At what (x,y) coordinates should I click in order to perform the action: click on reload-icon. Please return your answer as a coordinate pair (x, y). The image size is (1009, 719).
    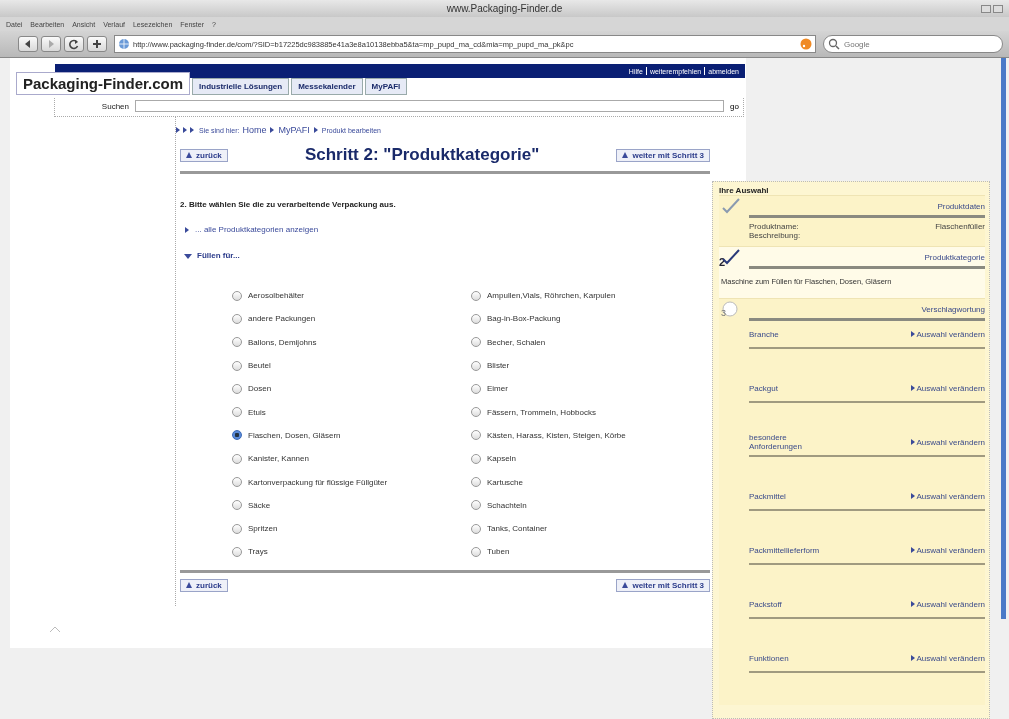
    Looking at the image, I should click on (74, 44).